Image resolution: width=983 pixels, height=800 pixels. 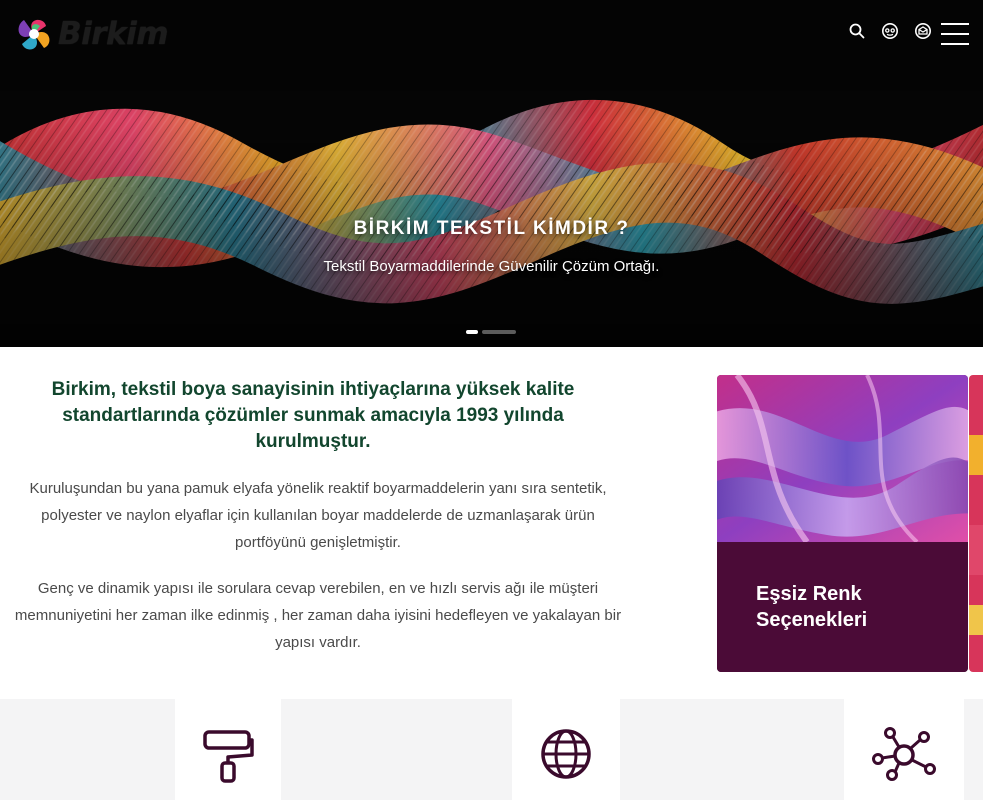 I want to click on feature-tile-network, so click(x=904, y=749).